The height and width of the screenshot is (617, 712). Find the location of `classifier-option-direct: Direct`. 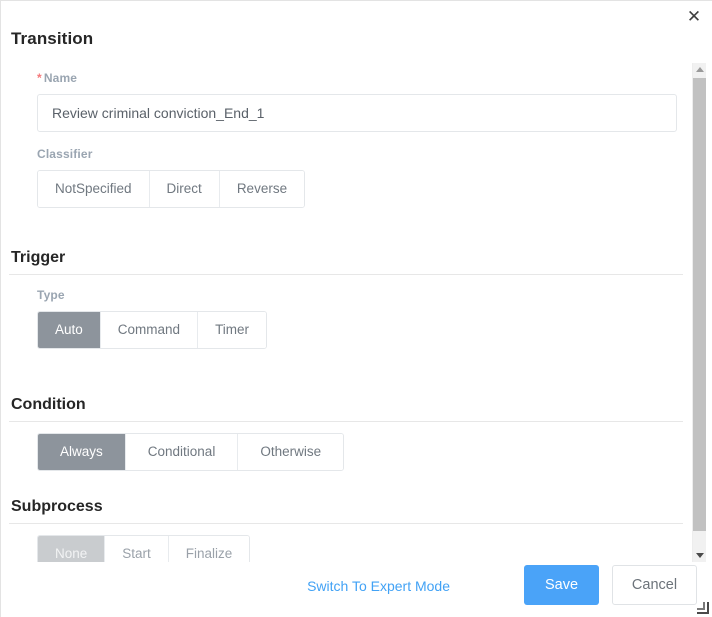

classifier-option-direct: Direct is located at coordinates (184, 189).